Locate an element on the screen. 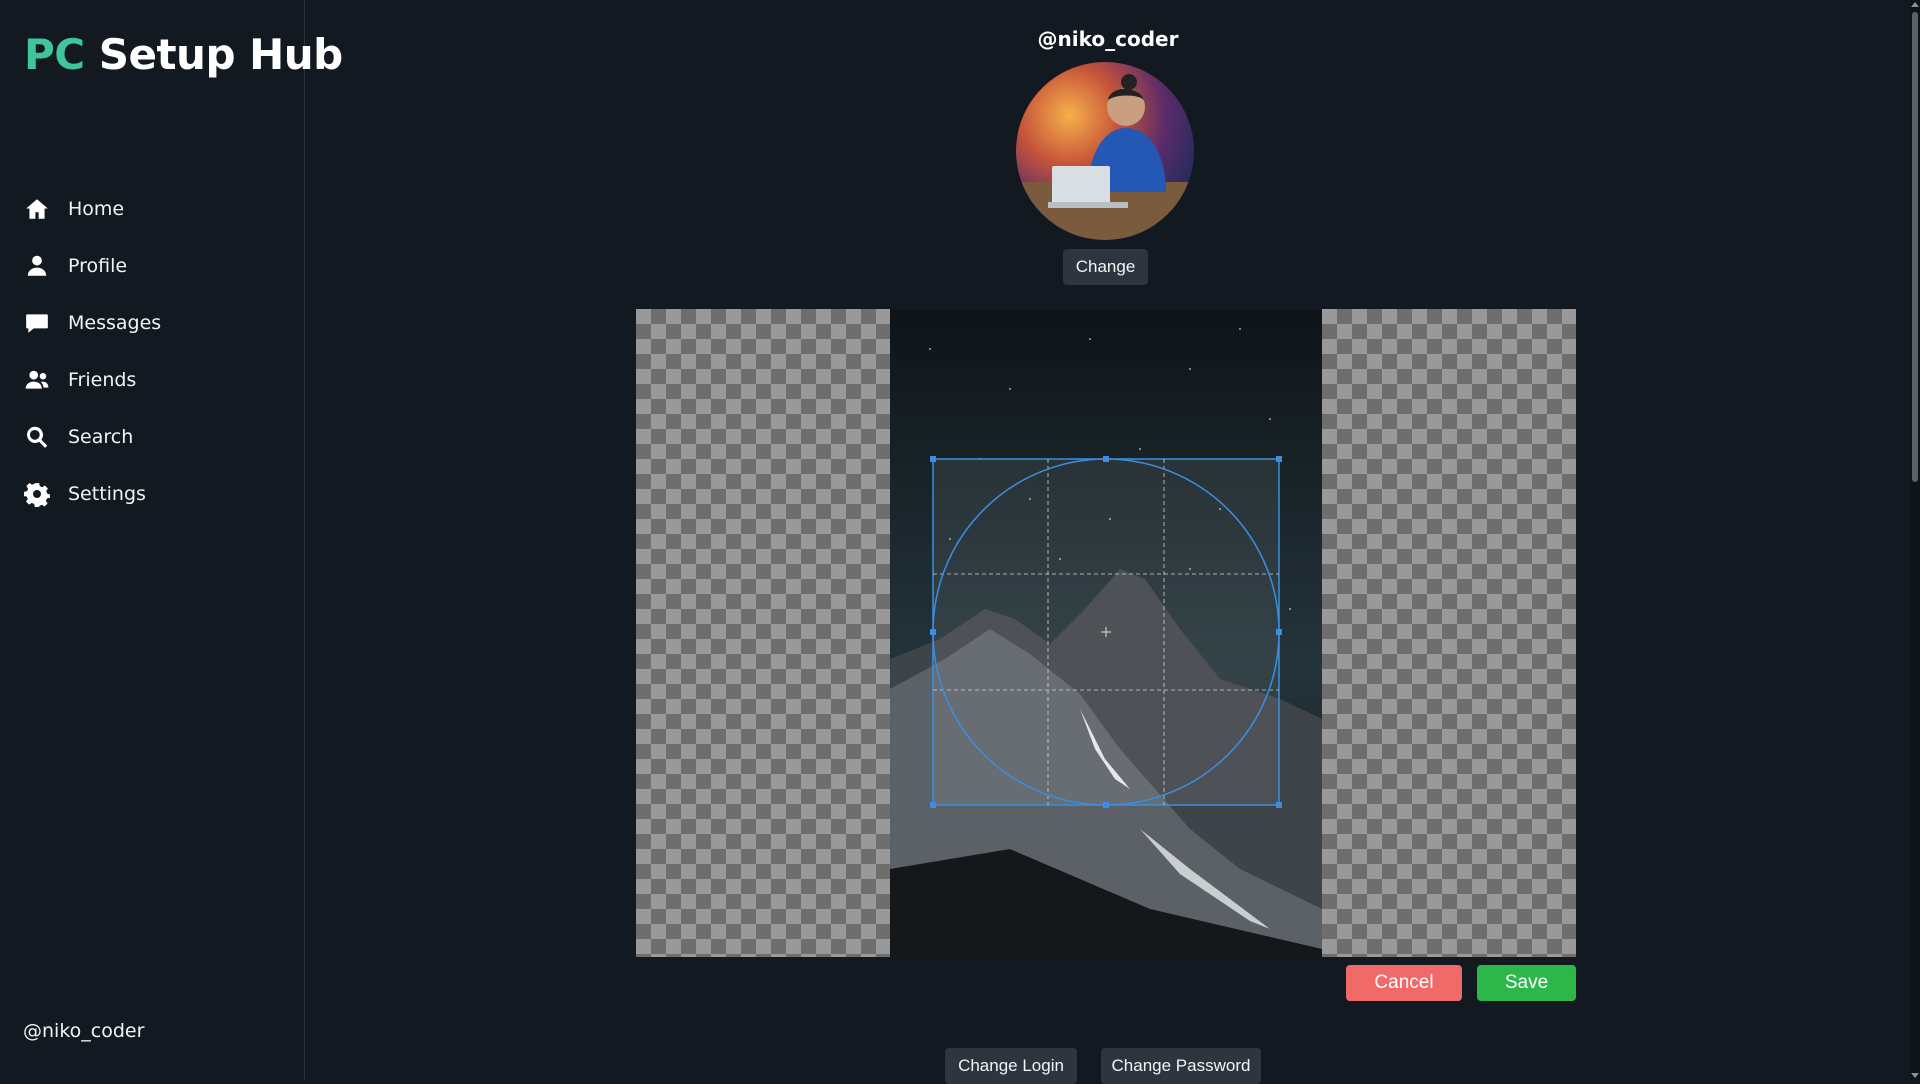 Image resolution: width=1920 pixels, height=1084 pixels. scroll-down-icon is located at coordinates (1915, 1075).